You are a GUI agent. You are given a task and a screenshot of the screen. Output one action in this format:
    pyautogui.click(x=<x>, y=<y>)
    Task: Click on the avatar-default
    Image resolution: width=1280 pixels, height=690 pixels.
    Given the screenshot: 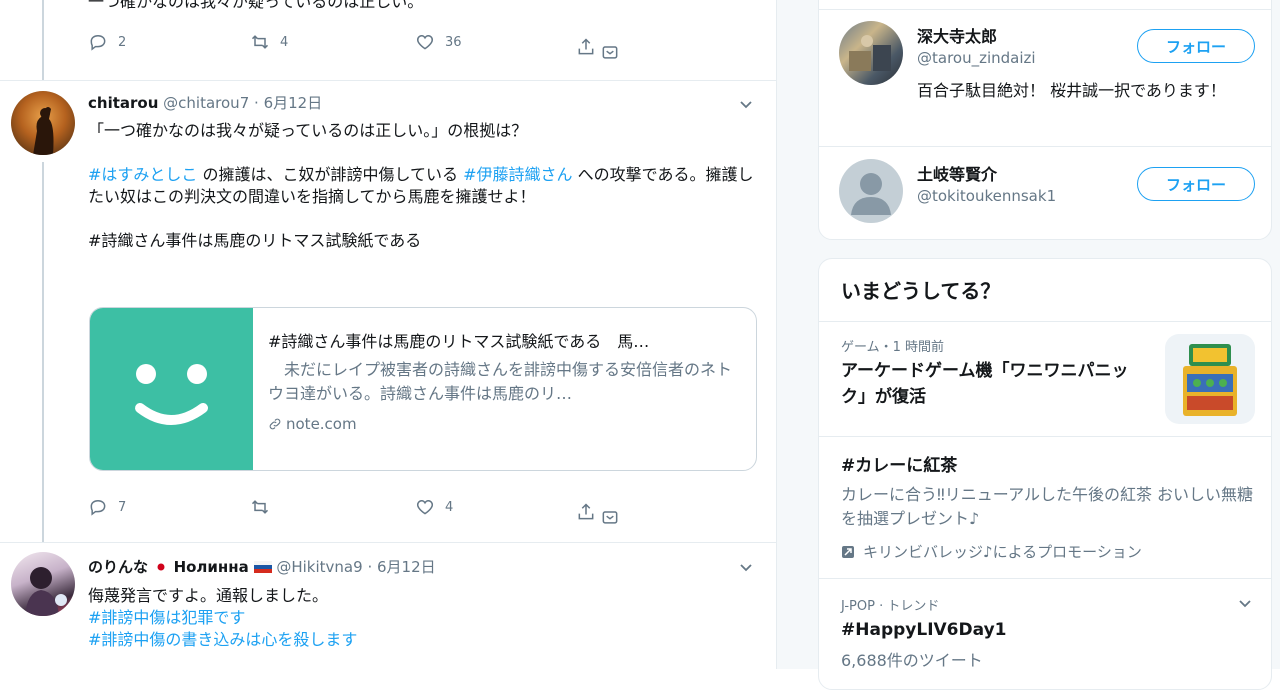 What is the action you would take?
    pyautogui.click(x=871, y=191)
    